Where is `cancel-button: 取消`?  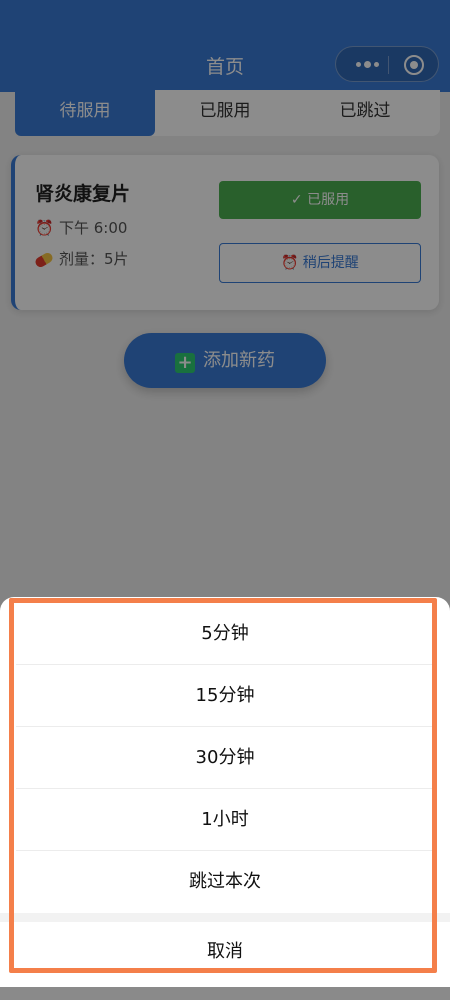
cancel-button: 取消 is located at coordinates (225, 952).